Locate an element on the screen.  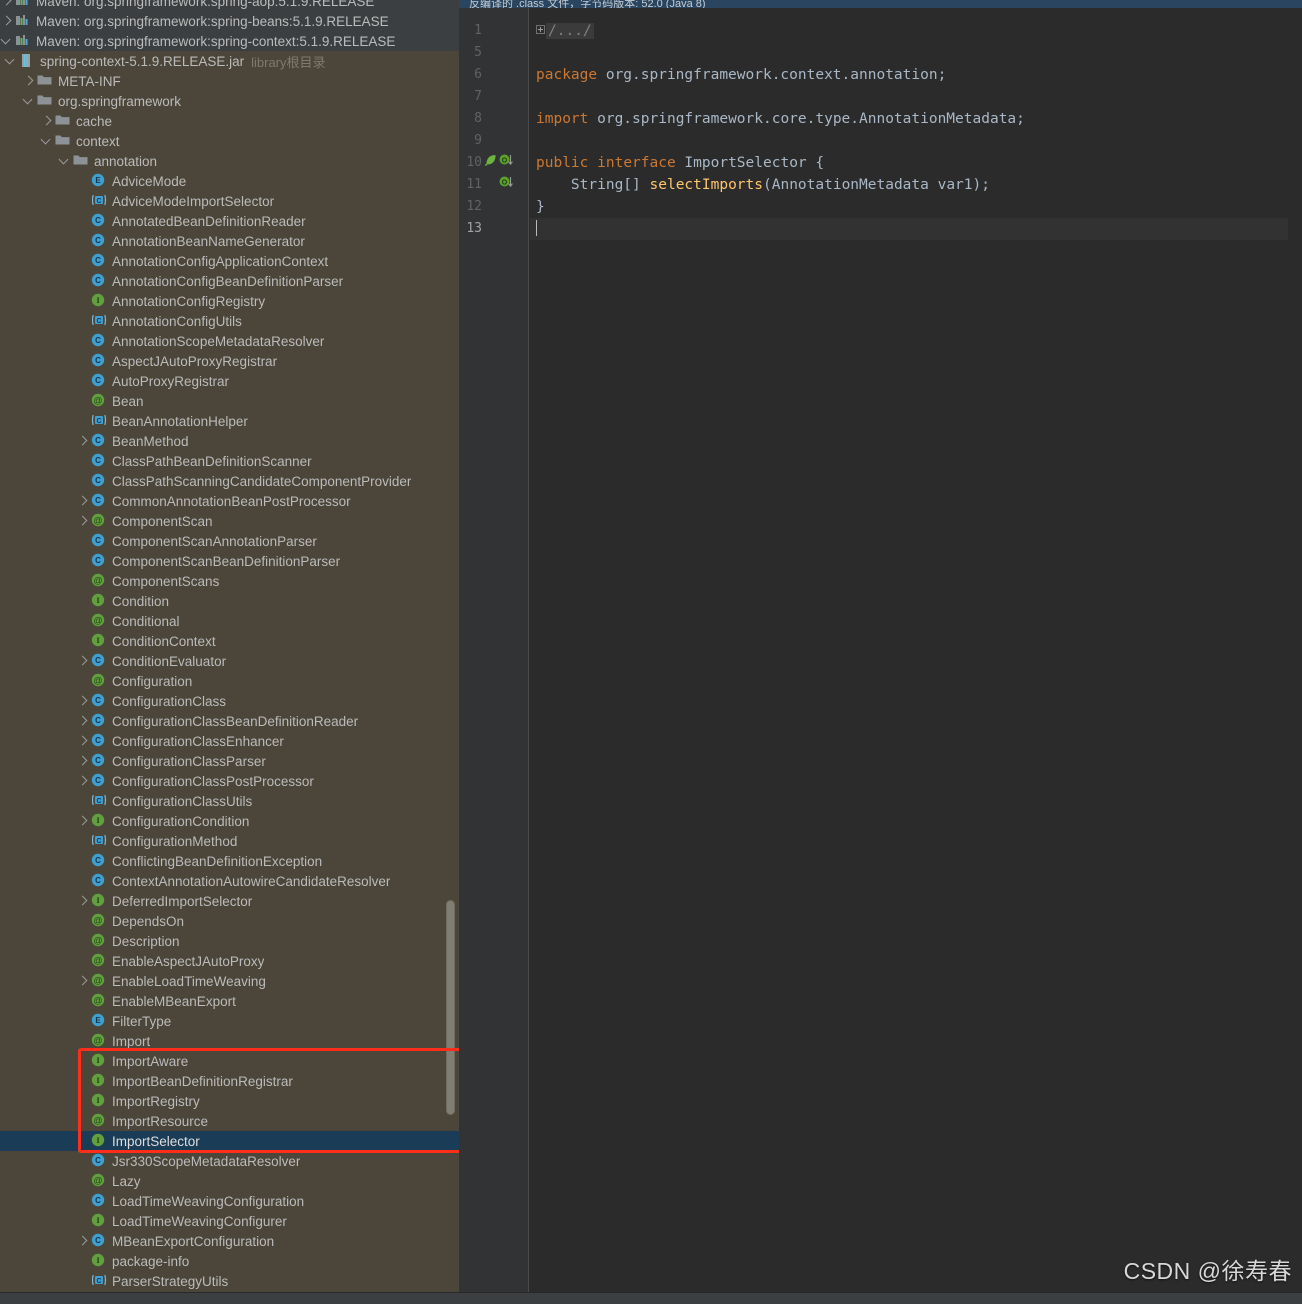
tree-row: C ComponentScanAnnotationParser is located at coordinates (229, 541).